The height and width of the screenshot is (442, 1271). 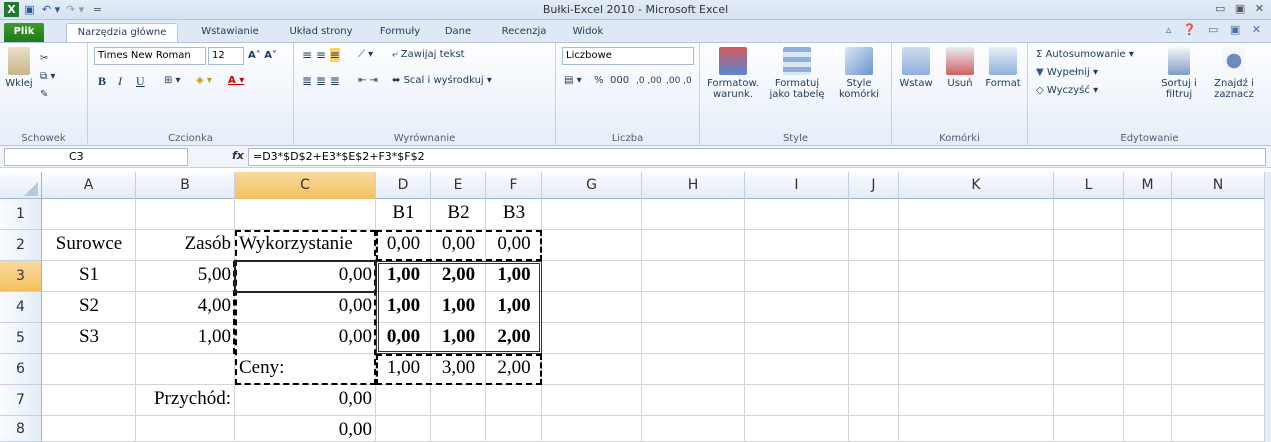 What do you see at coordinates (403, 214) in the screenshot?
I see `cell-d1: B1` at bounding box center [403, 214].